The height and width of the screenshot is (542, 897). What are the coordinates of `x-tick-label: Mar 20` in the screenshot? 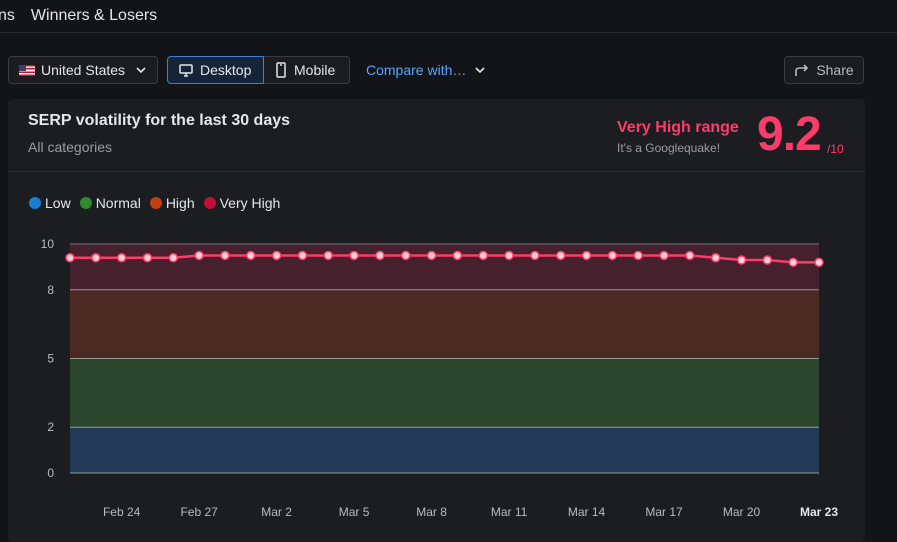 It's located at (742, 512).